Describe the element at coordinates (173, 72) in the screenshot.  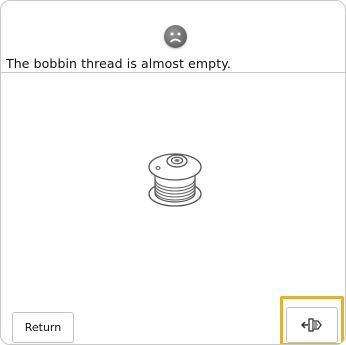
I see `header-divider` at that location.